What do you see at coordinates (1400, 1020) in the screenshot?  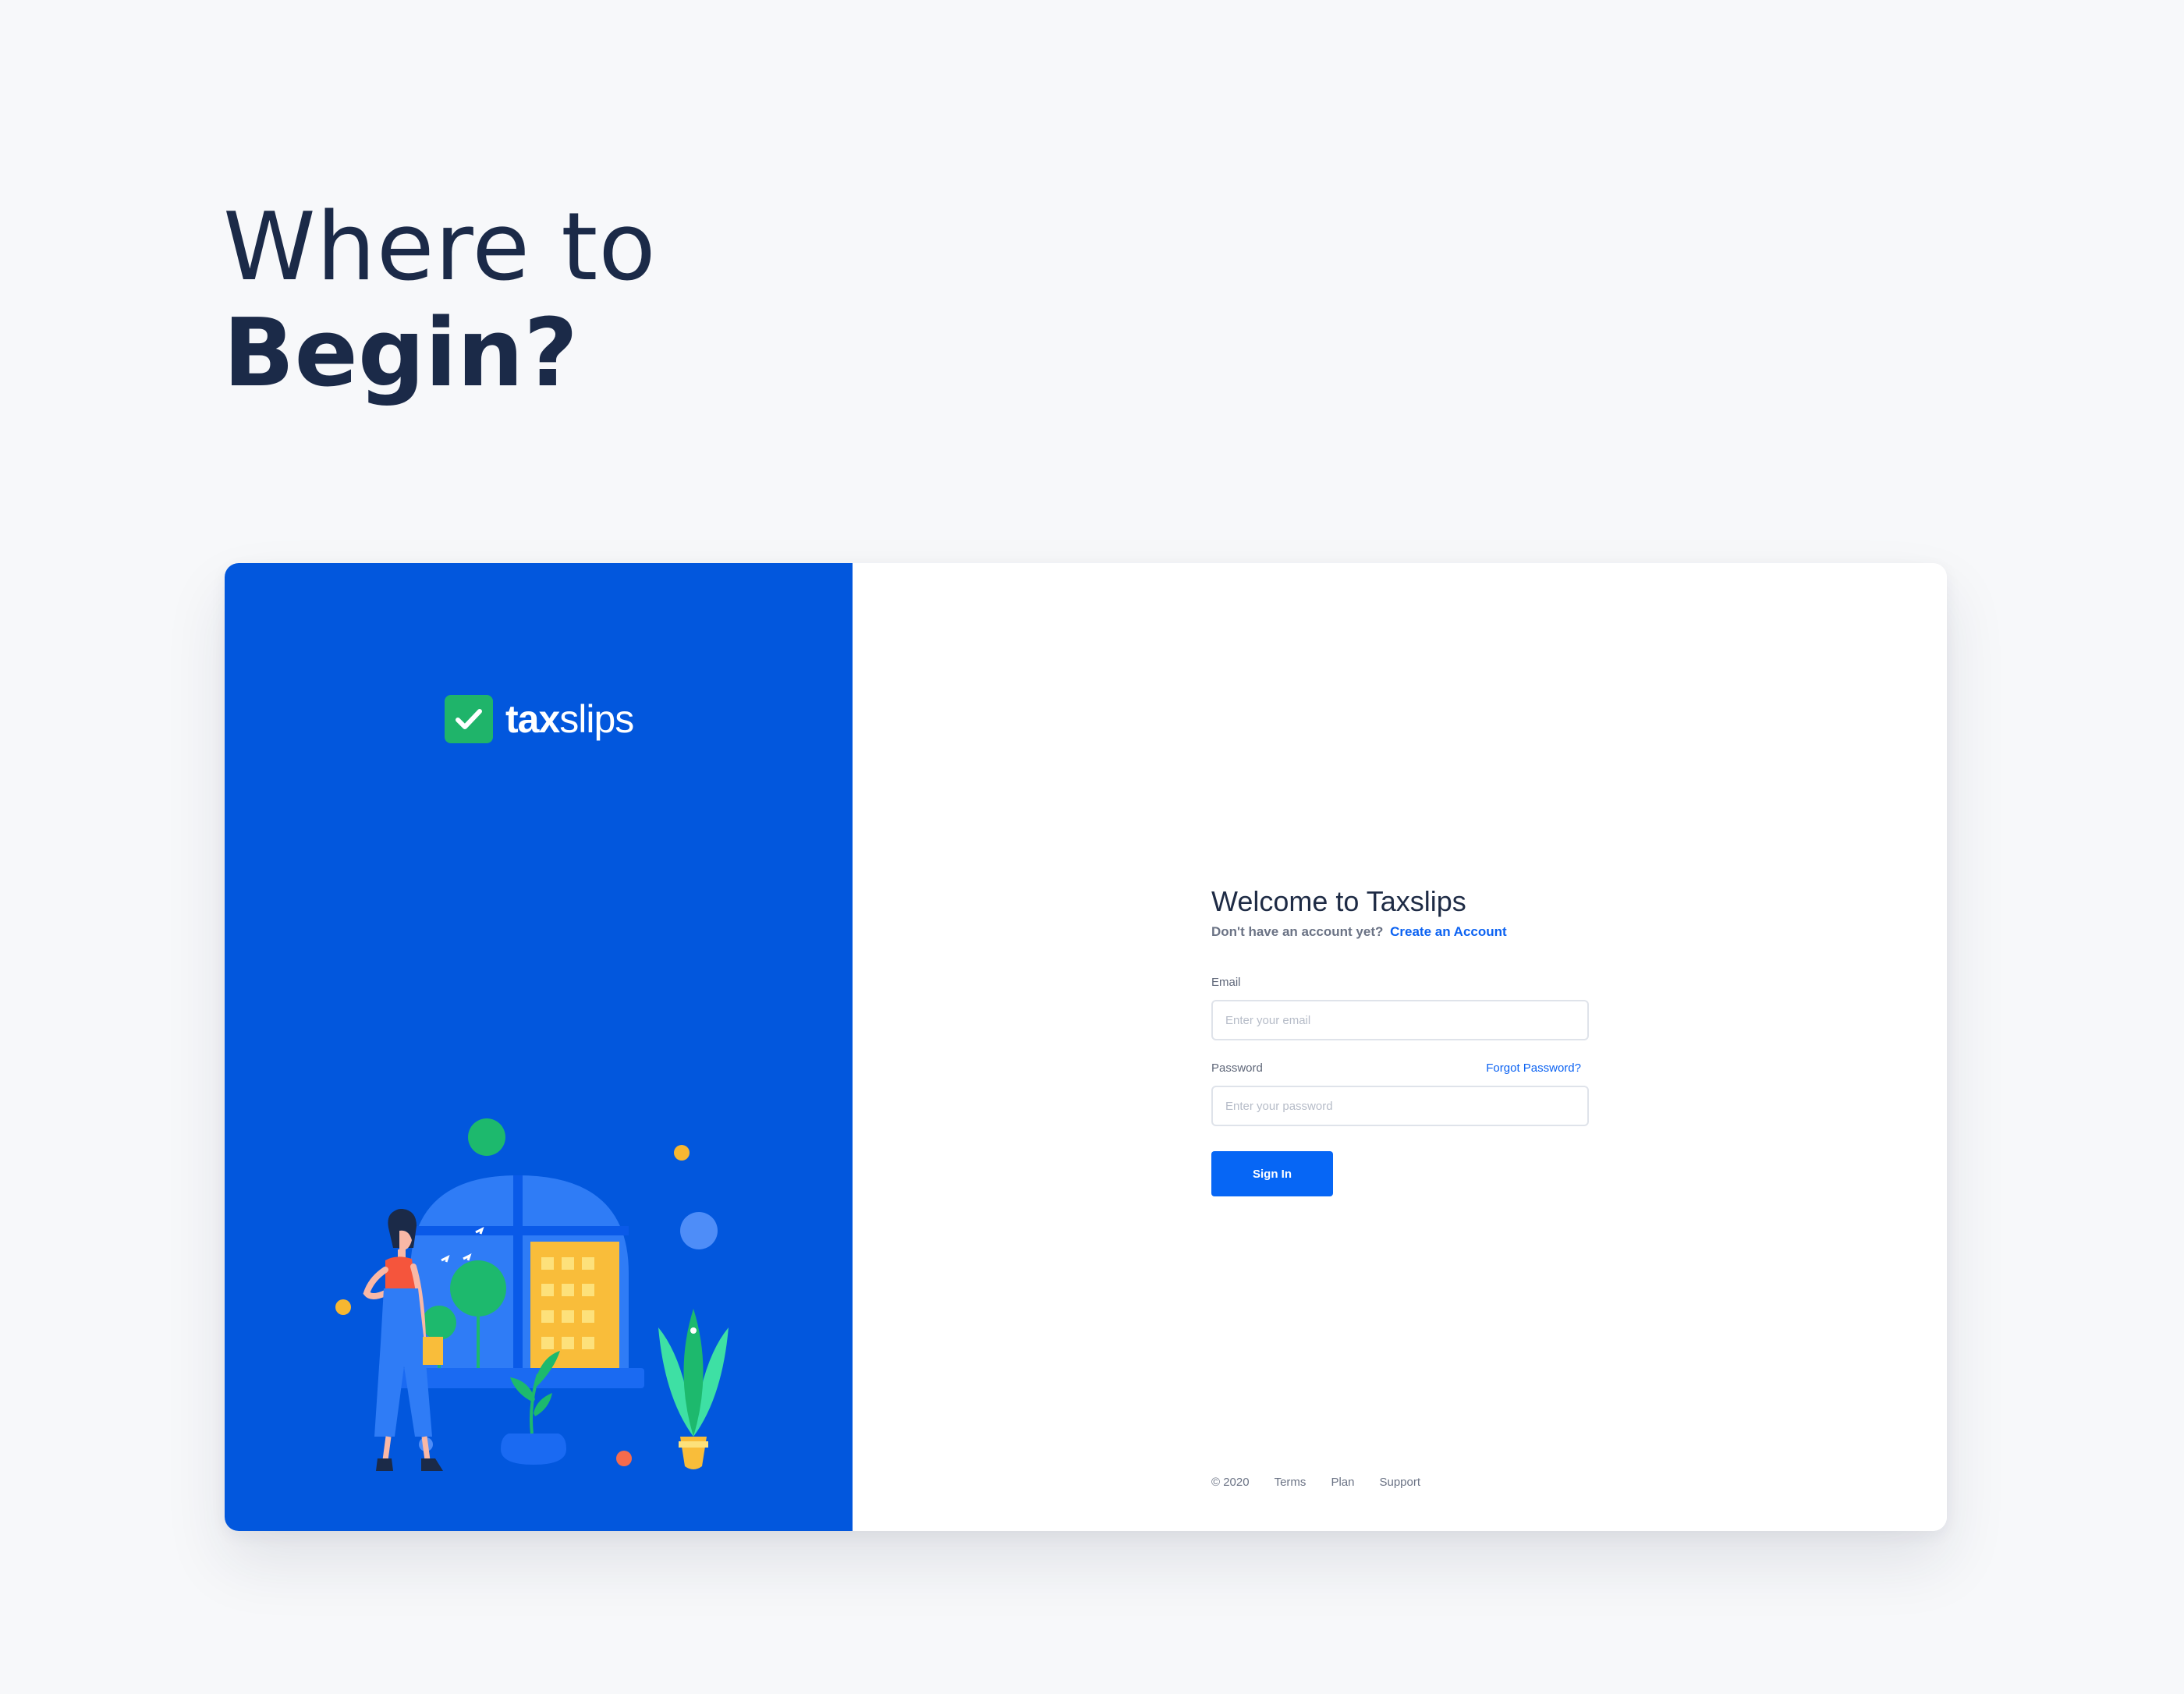 I see `email-input` at bounding box center [1400, 1020].